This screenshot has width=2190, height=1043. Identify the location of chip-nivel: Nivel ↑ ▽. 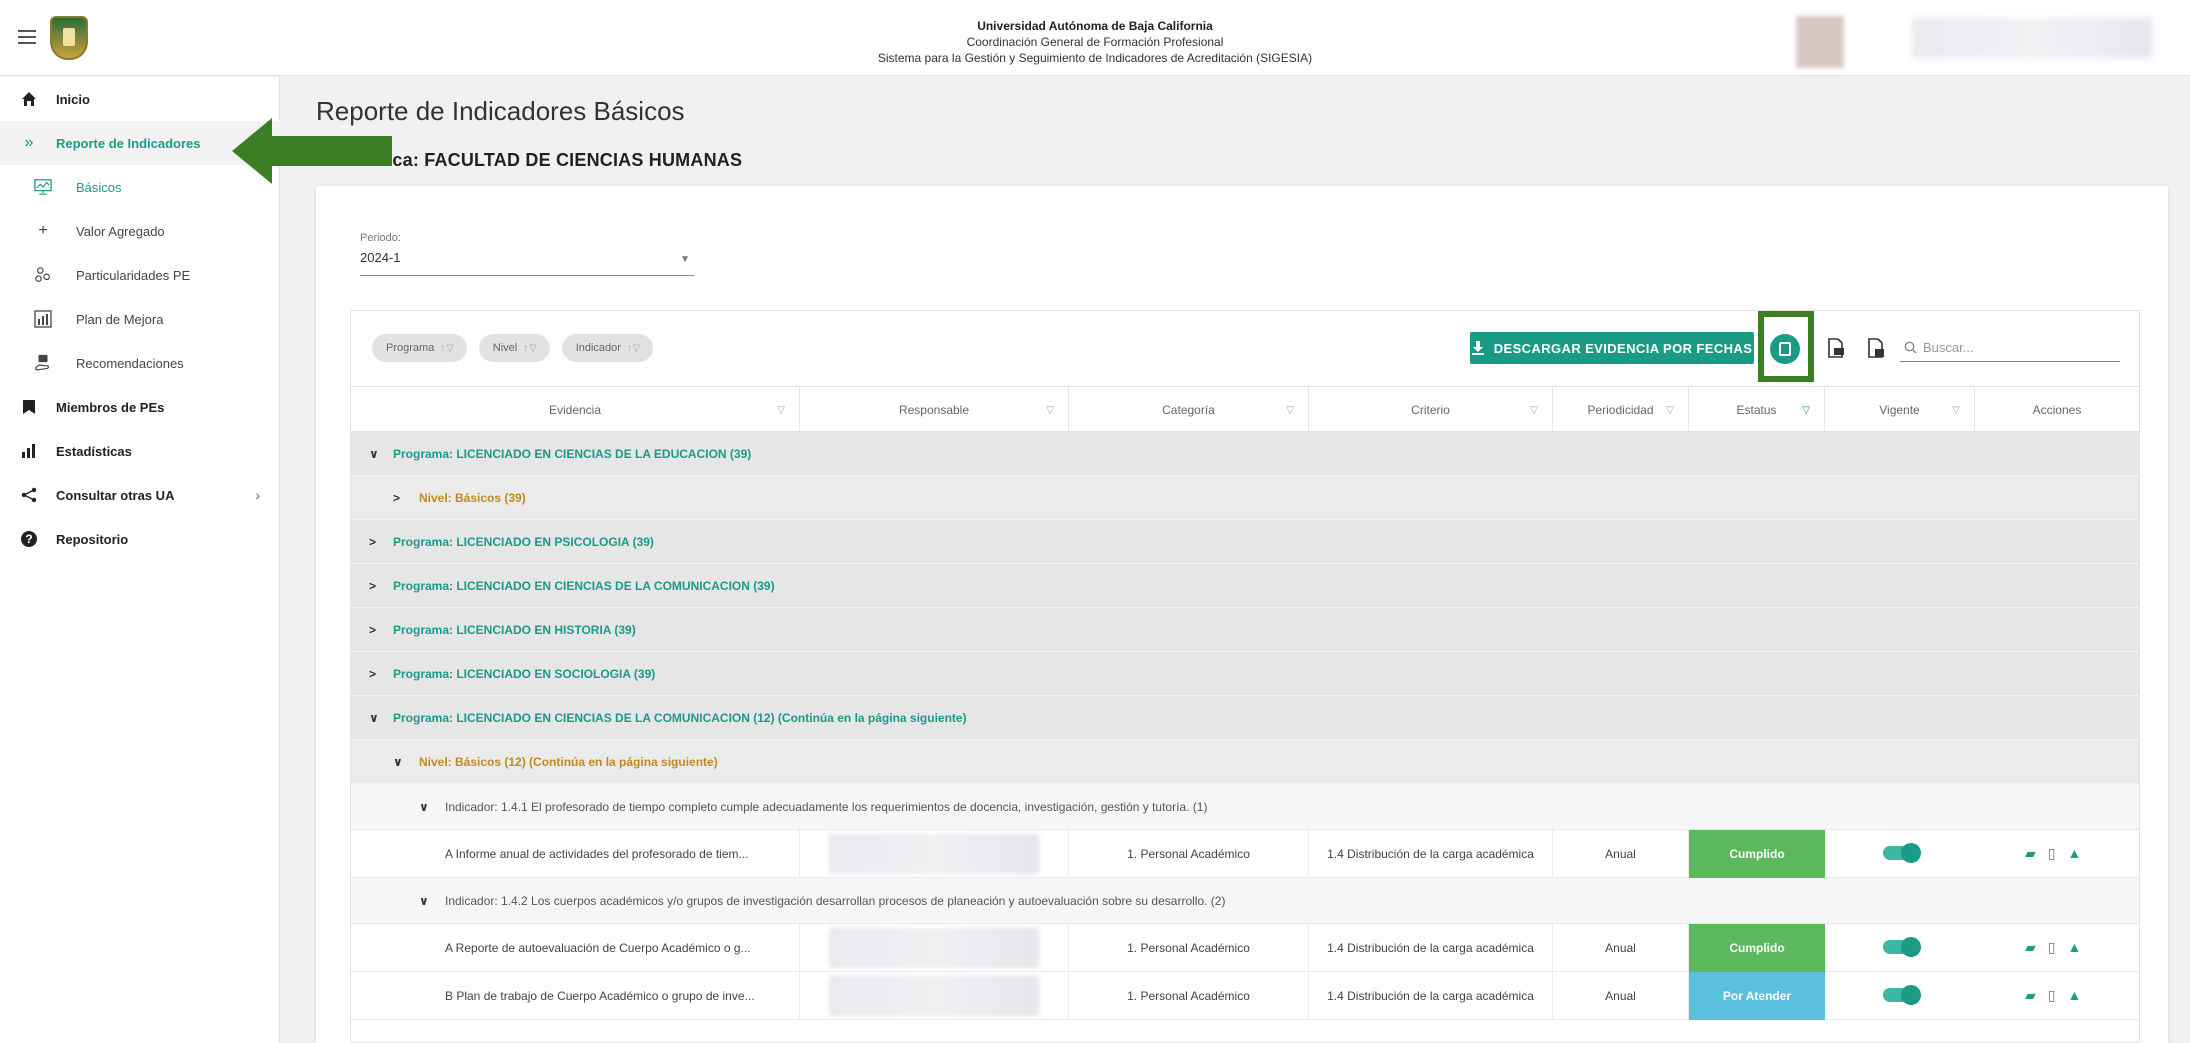
(514, 348).